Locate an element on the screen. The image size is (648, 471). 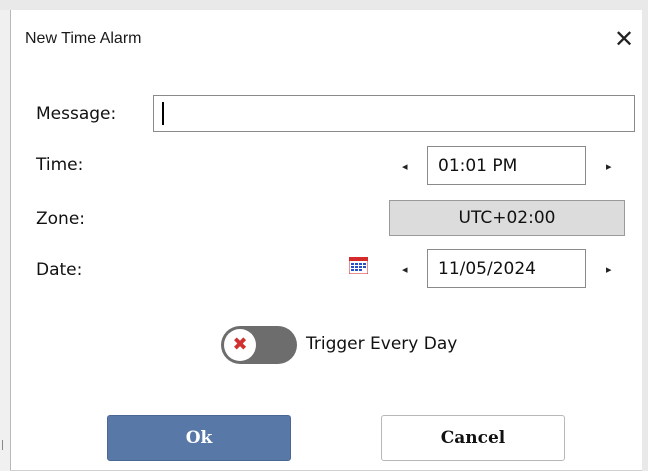
time-field: 01:01 PM is located at coordinates (506, 165).